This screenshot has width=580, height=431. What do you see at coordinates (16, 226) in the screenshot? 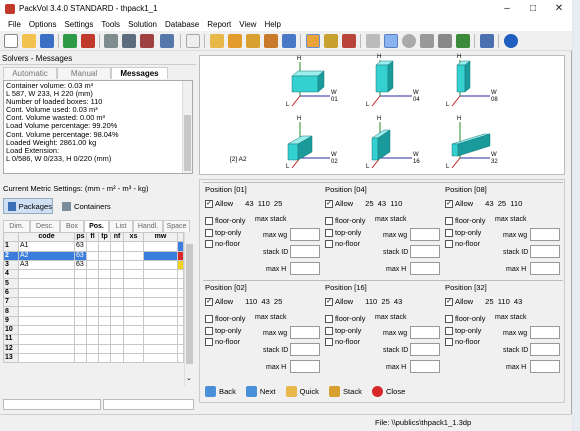
I see `tab-dim: Dim.` at bounding box center [16, 226].